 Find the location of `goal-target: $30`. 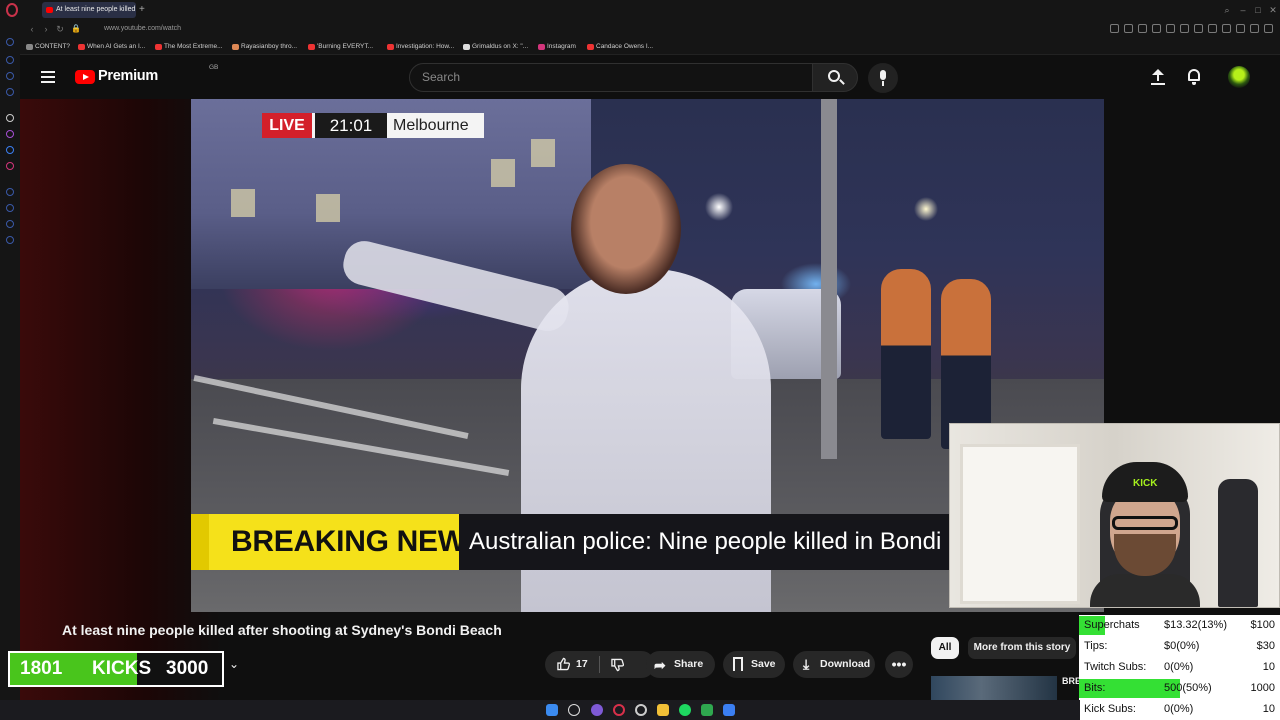

goal-target: $30 is located at coordinates (1265, 646).